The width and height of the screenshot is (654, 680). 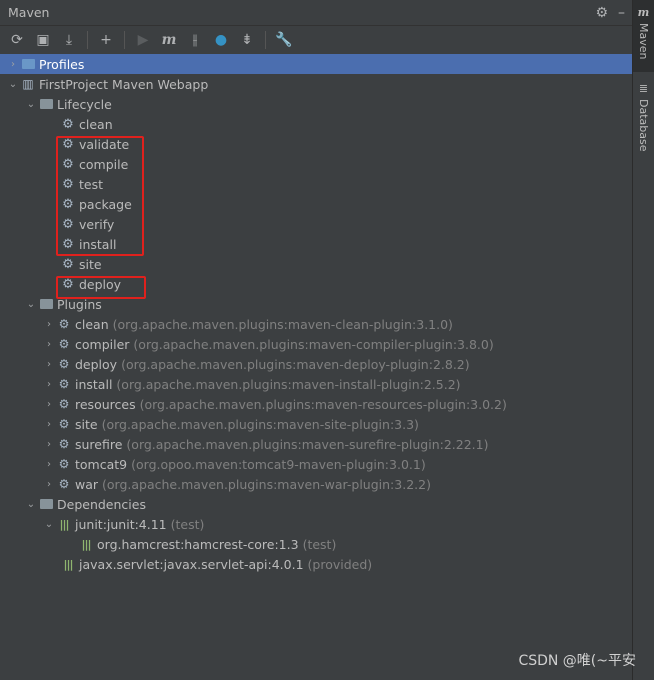 What do you see at coordinates (221, 40) in the screenshot?
I see `skip-tests-icon: ●` at bounding box center [221, 40].